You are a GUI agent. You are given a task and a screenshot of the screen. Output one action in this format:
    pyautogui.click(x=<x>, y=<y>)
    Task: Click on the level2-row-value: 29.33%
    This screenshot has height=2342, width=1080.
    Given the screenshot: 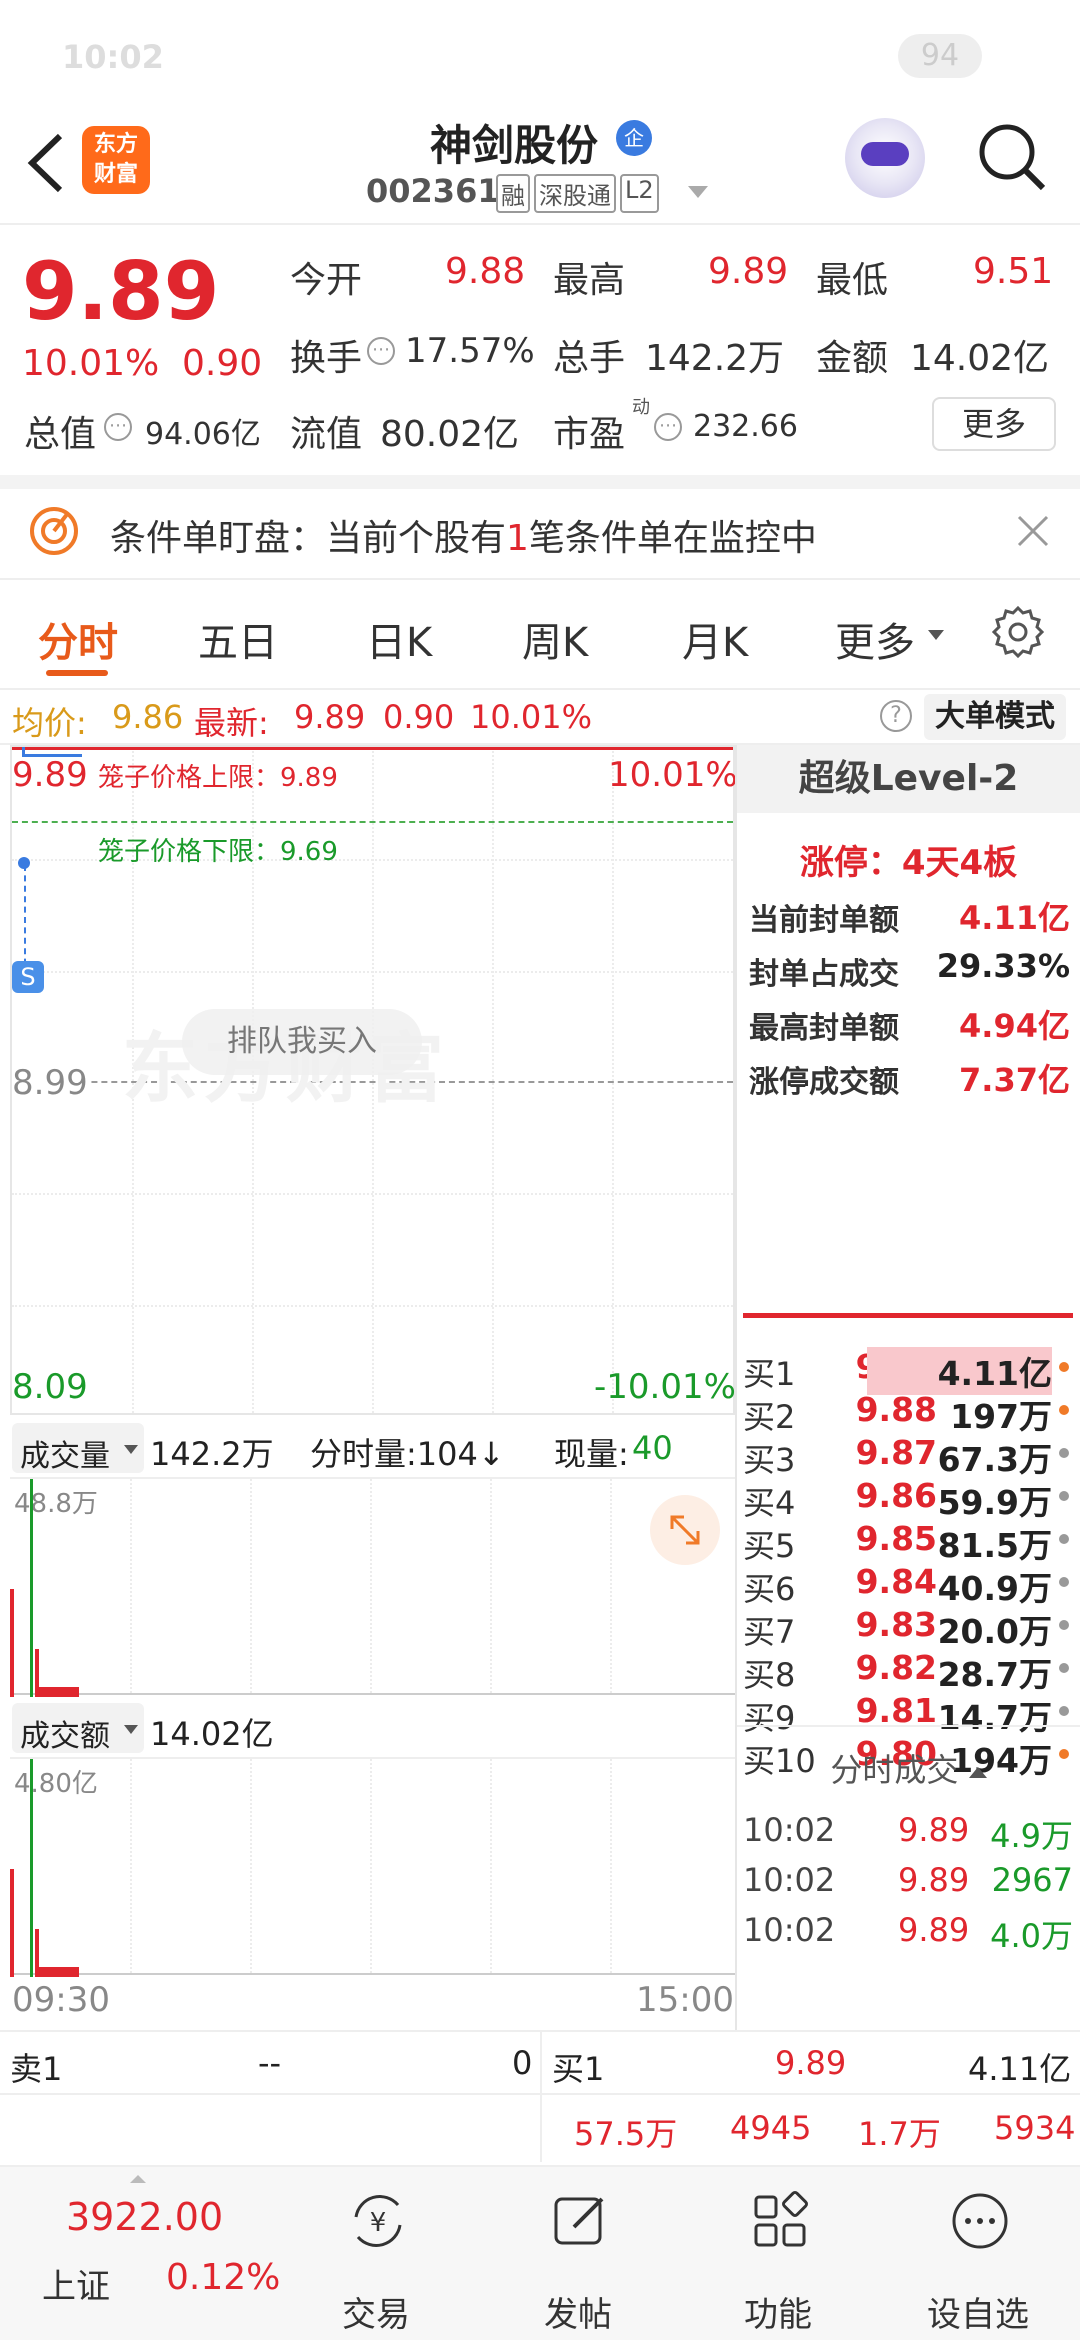 What is the action you would take?
    pyautogui.click(x=1003, y=966)
    